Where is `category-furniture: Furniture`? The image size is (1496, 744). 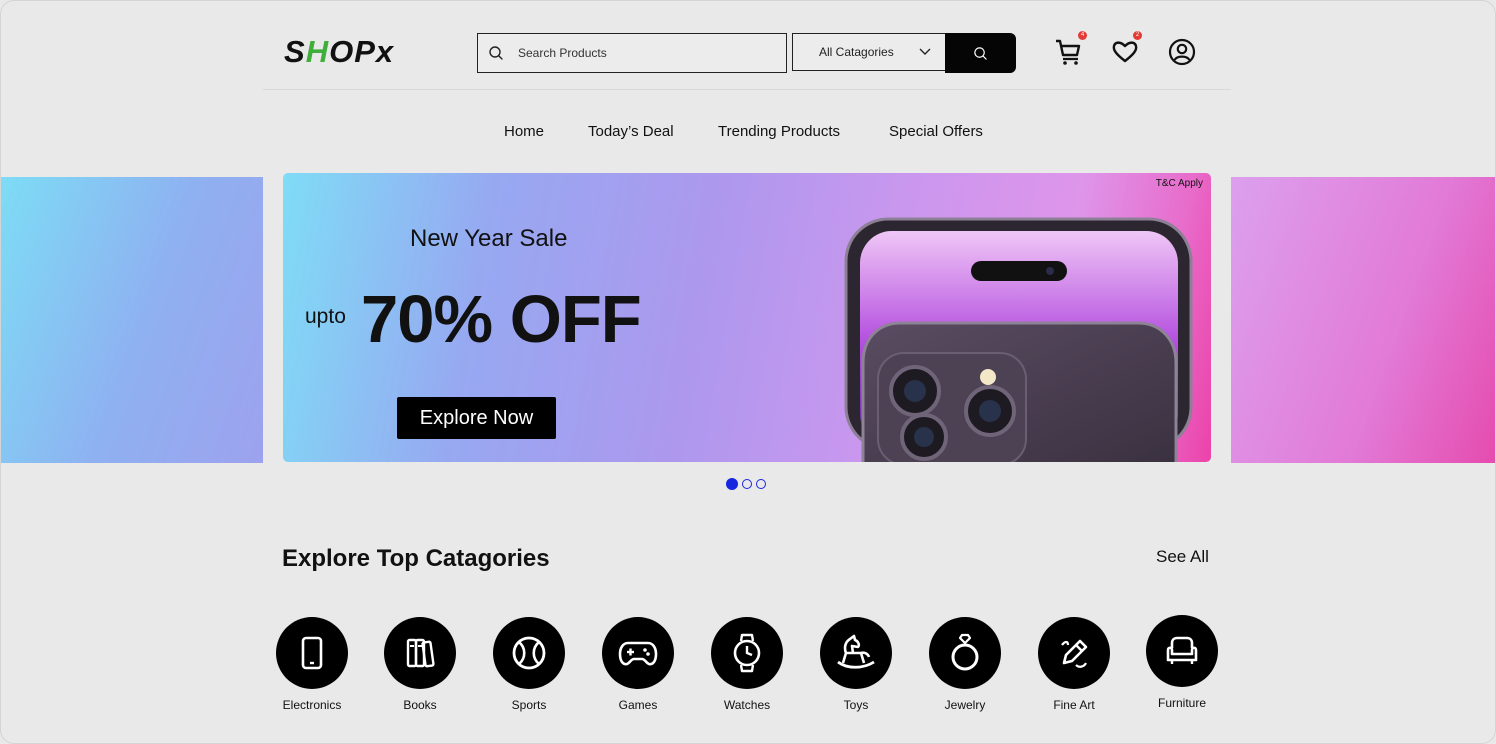
category-furniture: Furniture is located at coordinates (1182, 662).